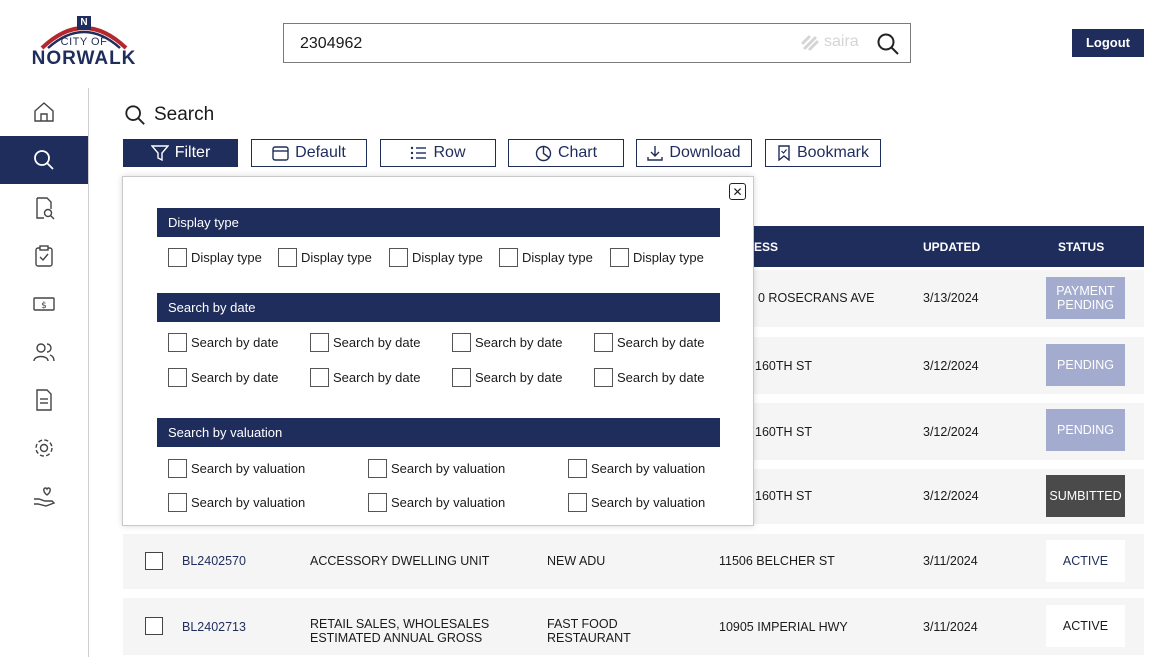 Image resolution: width=1168 pixels, height=657 pixels. I want to click on filter-icon, so click(159, 153).